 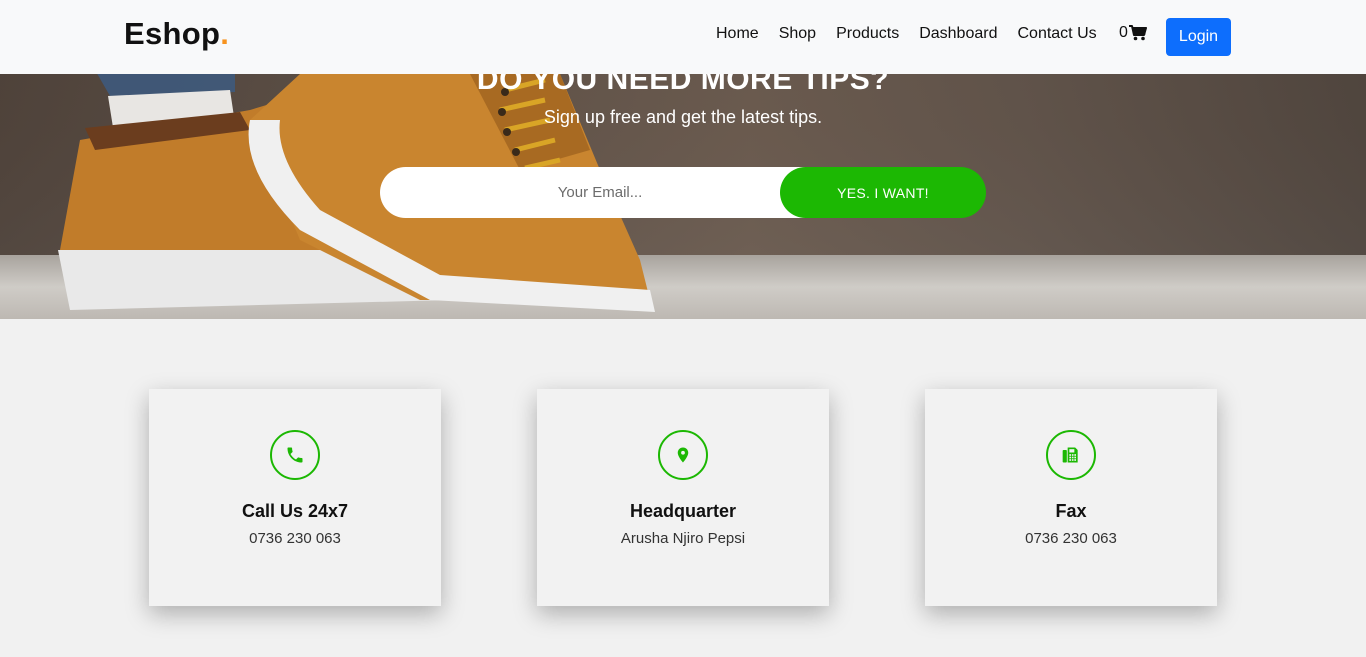 What do you see at coordinates (295, 497) in the screenshot?
I see `contact-card-call: Call Us 24x7 0736 230 063` at bounding box center [295, 497].